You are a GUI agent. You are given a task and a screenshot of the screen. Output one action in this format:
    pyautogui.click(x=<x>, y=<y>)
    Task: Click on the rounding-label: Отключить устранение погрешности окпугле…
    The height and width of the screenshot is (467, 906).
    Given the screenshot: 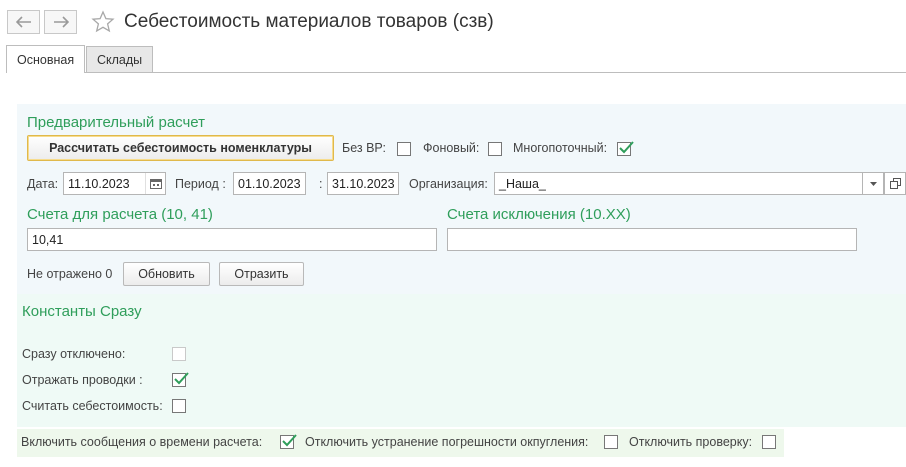 What is the action you would take?
    pyautogui.click(x=447, y=442)
    